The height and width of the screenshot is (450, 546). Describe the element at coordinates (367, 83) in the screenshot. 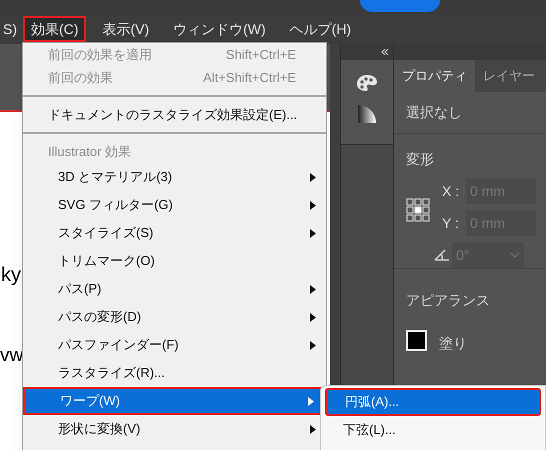

I see `palette-icon` at that location.